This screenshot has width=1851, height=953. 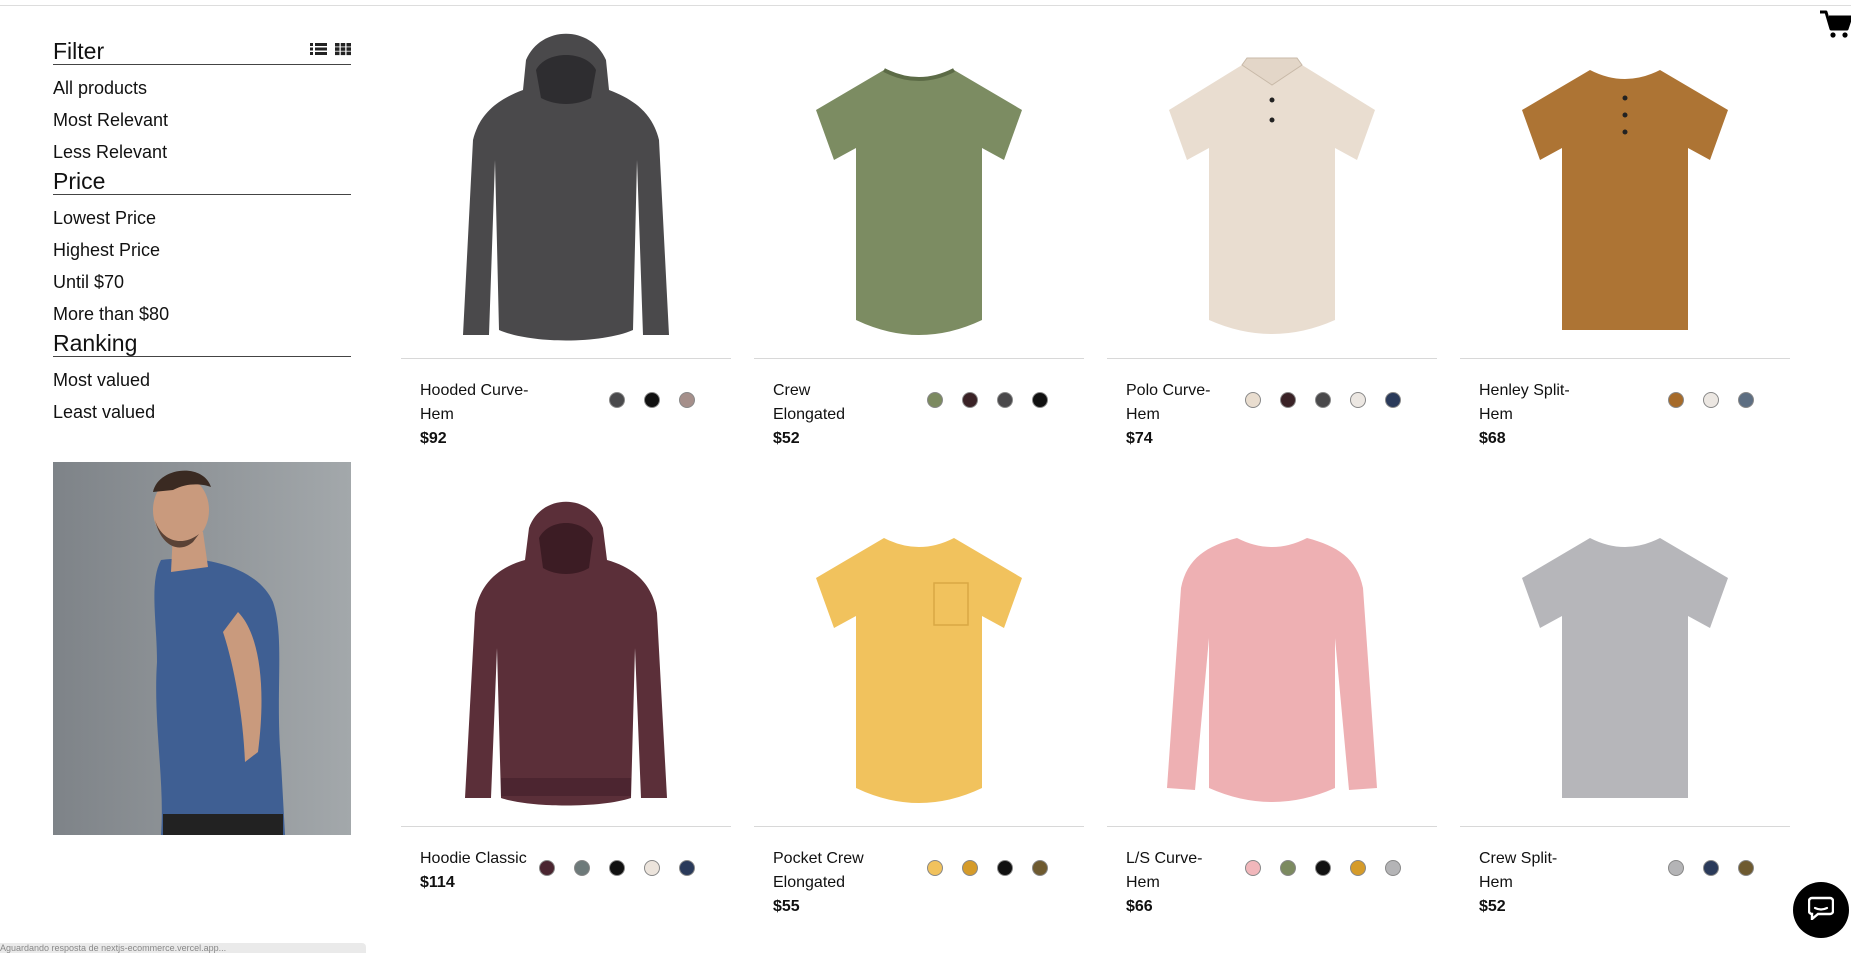 I want to click on ranking-most-valued: Most valued, so click(x=202, y=380).